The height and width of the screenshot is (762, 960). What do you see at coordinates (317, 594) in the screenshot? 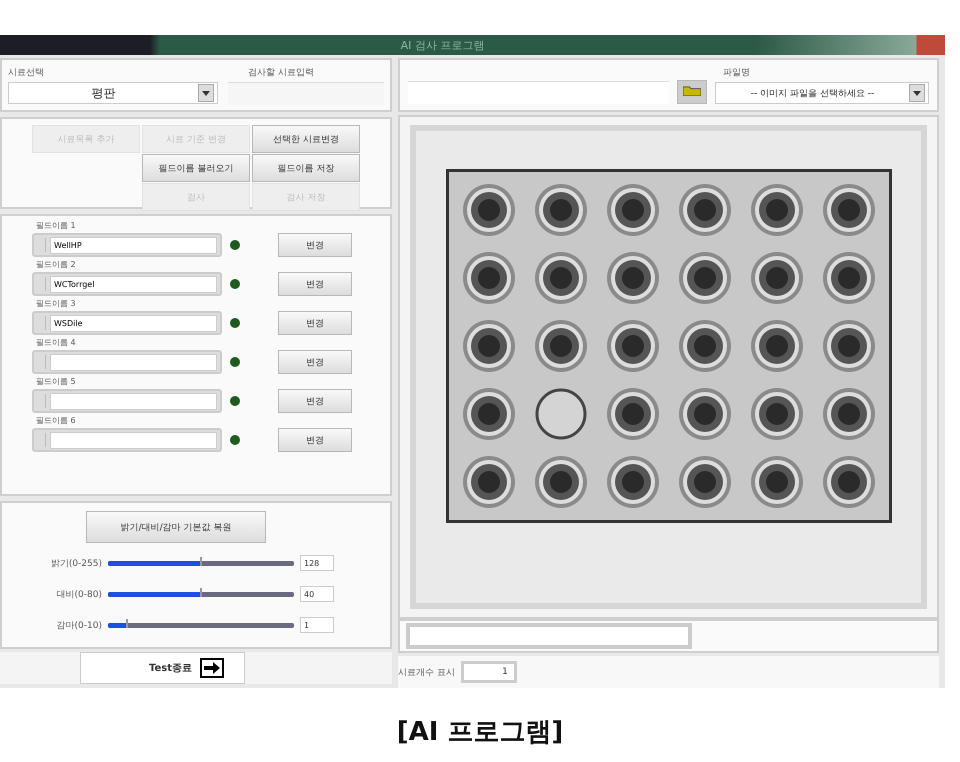
I see `slider-value: 40` at bounding box center [317, 594].